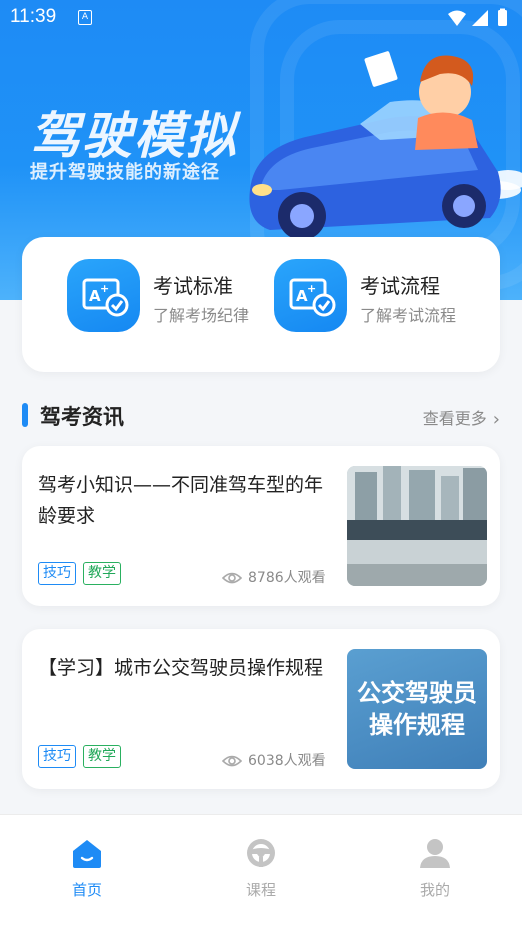 The image size is (522, 929). Describe the element at coordinates (33, 16) in the screenshot. I see `status-time: 11:39` at that location.